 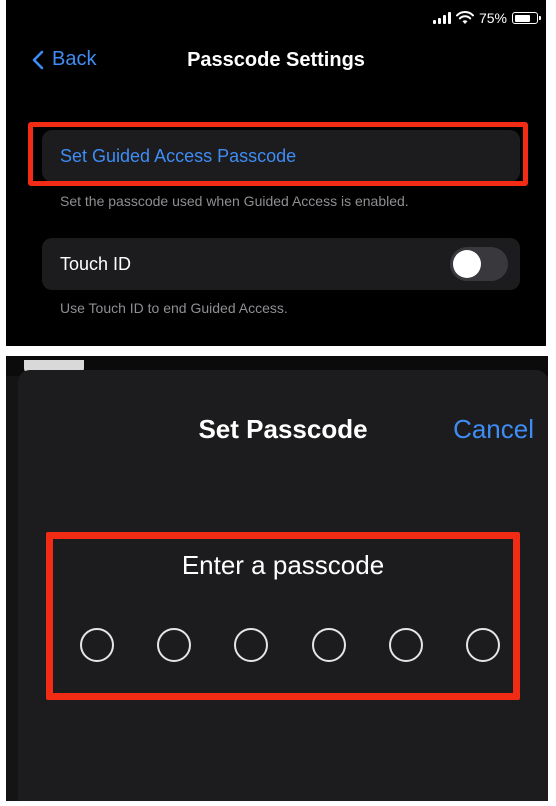 What do you see at coordinates (492, 18) in the screenshot?
I see `battery-percent: 75%` at bounding box center [492, 18].